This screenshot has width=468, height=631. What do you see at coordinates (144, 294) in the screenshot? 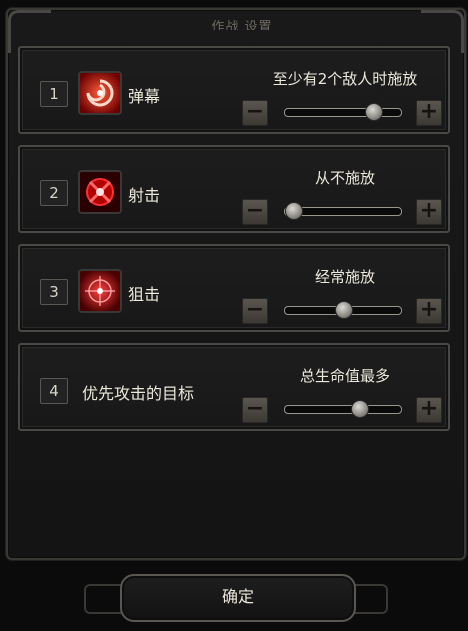
I see `skill-name: 狙击` at bounding box center [144, 294].